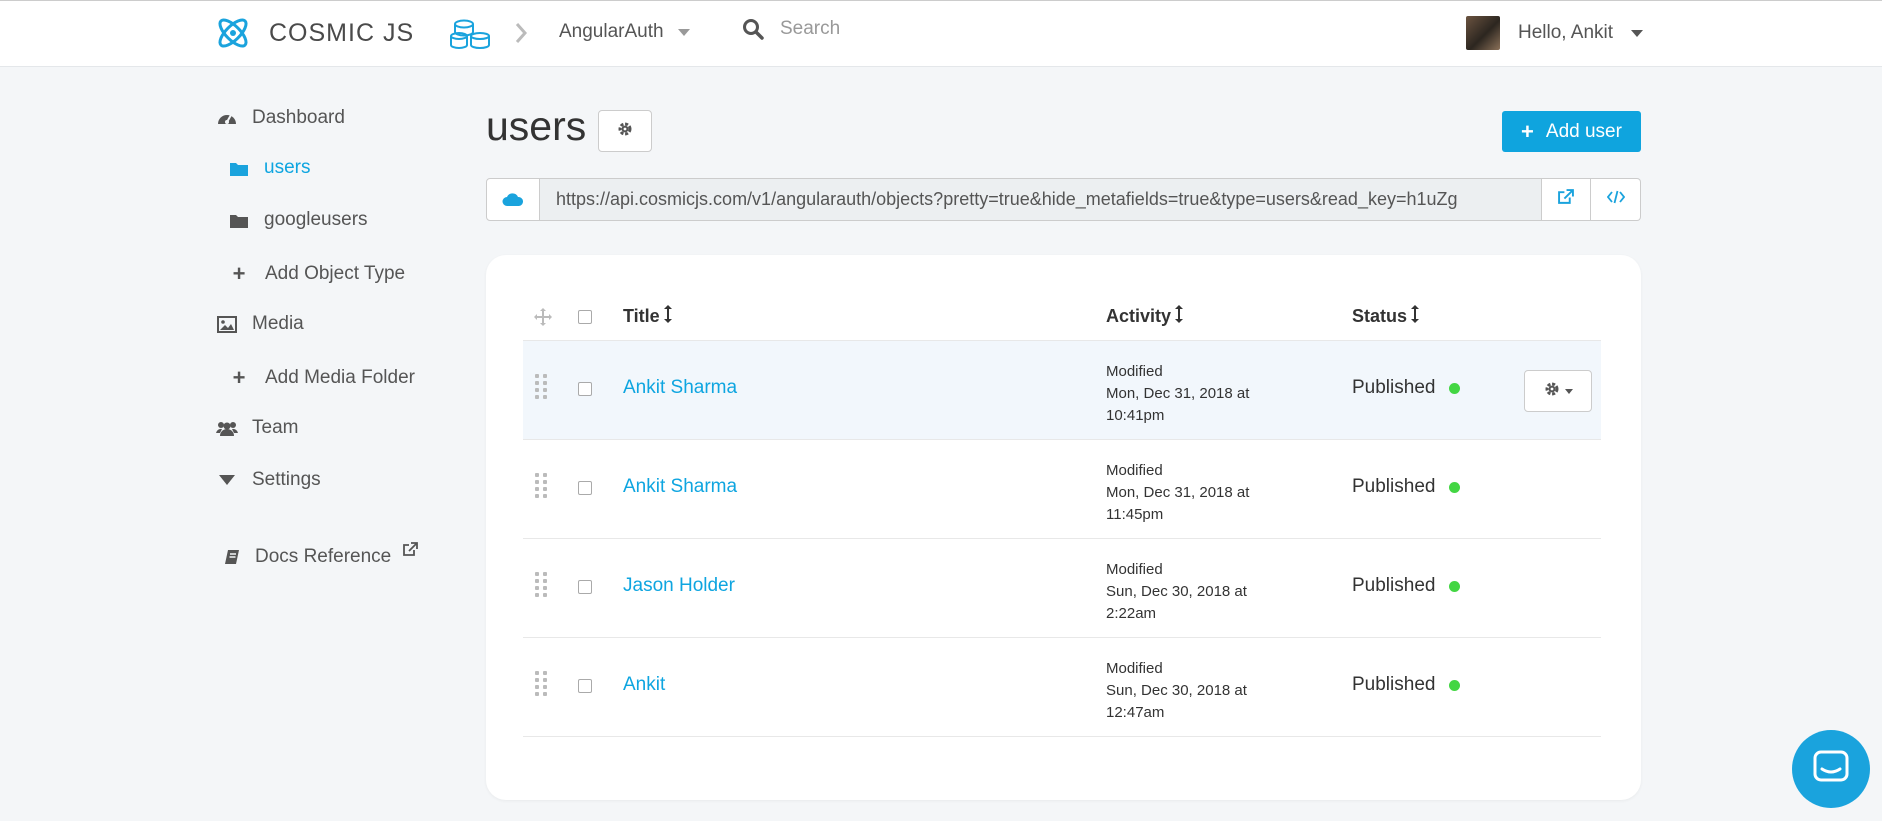  Describe the element at coordinates (753, 29) in the screenshot. I see `search-icon` at that location.